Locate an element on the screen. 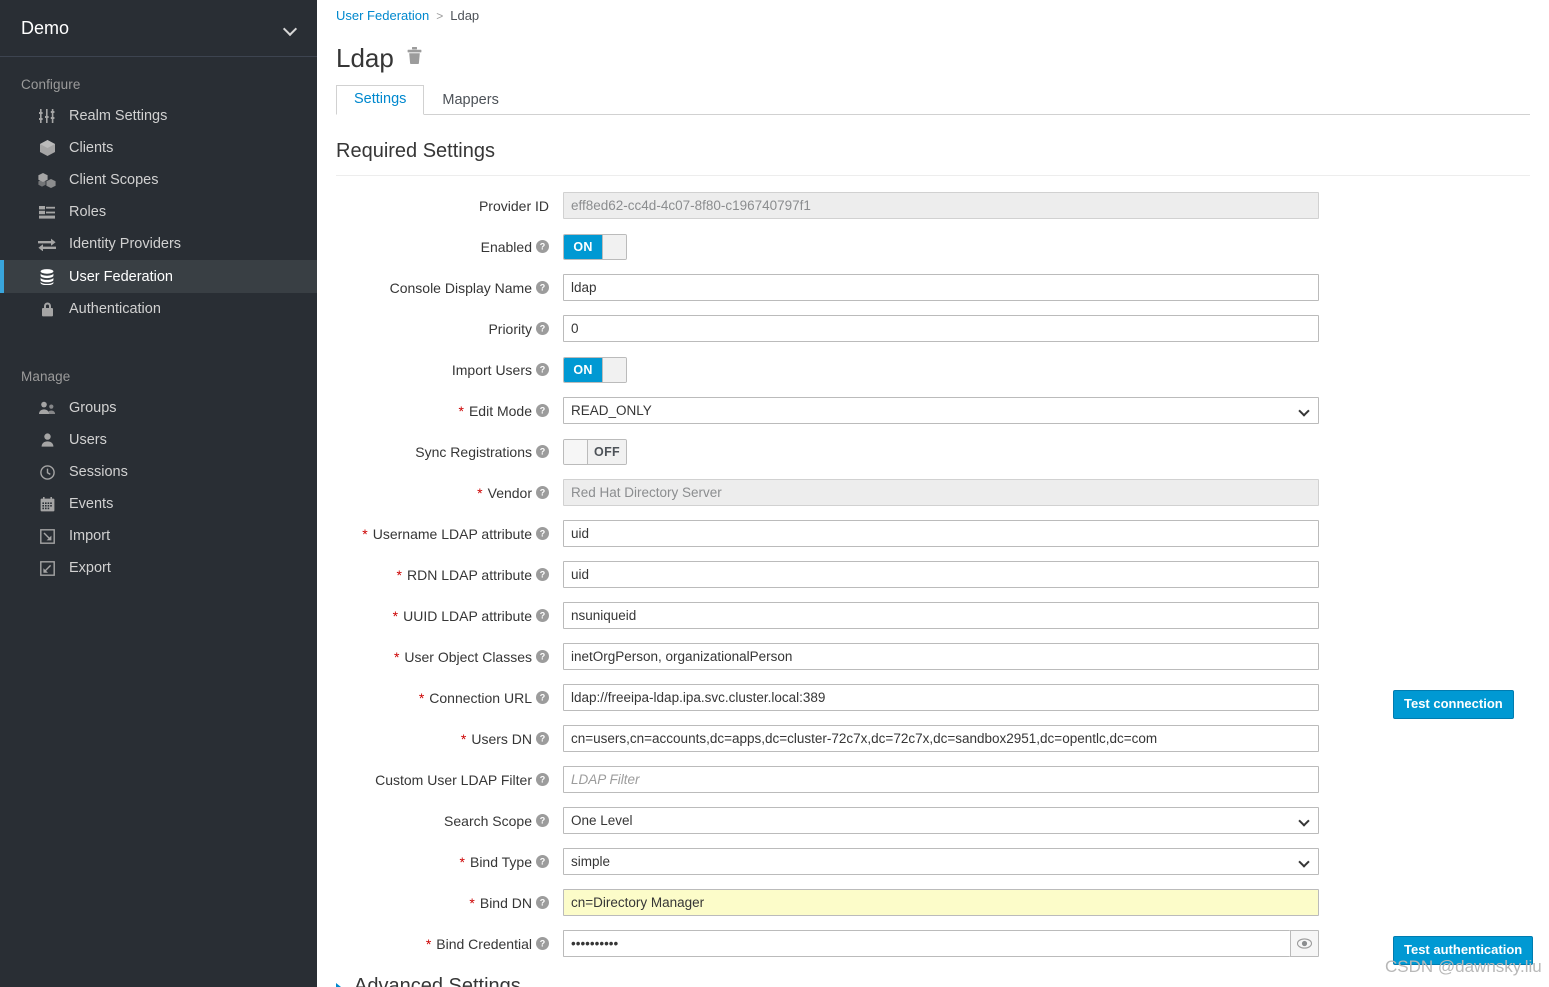 This screenshot has width=1549, height=987. search-scope-select: One Level is located at coordinates (941, 820).